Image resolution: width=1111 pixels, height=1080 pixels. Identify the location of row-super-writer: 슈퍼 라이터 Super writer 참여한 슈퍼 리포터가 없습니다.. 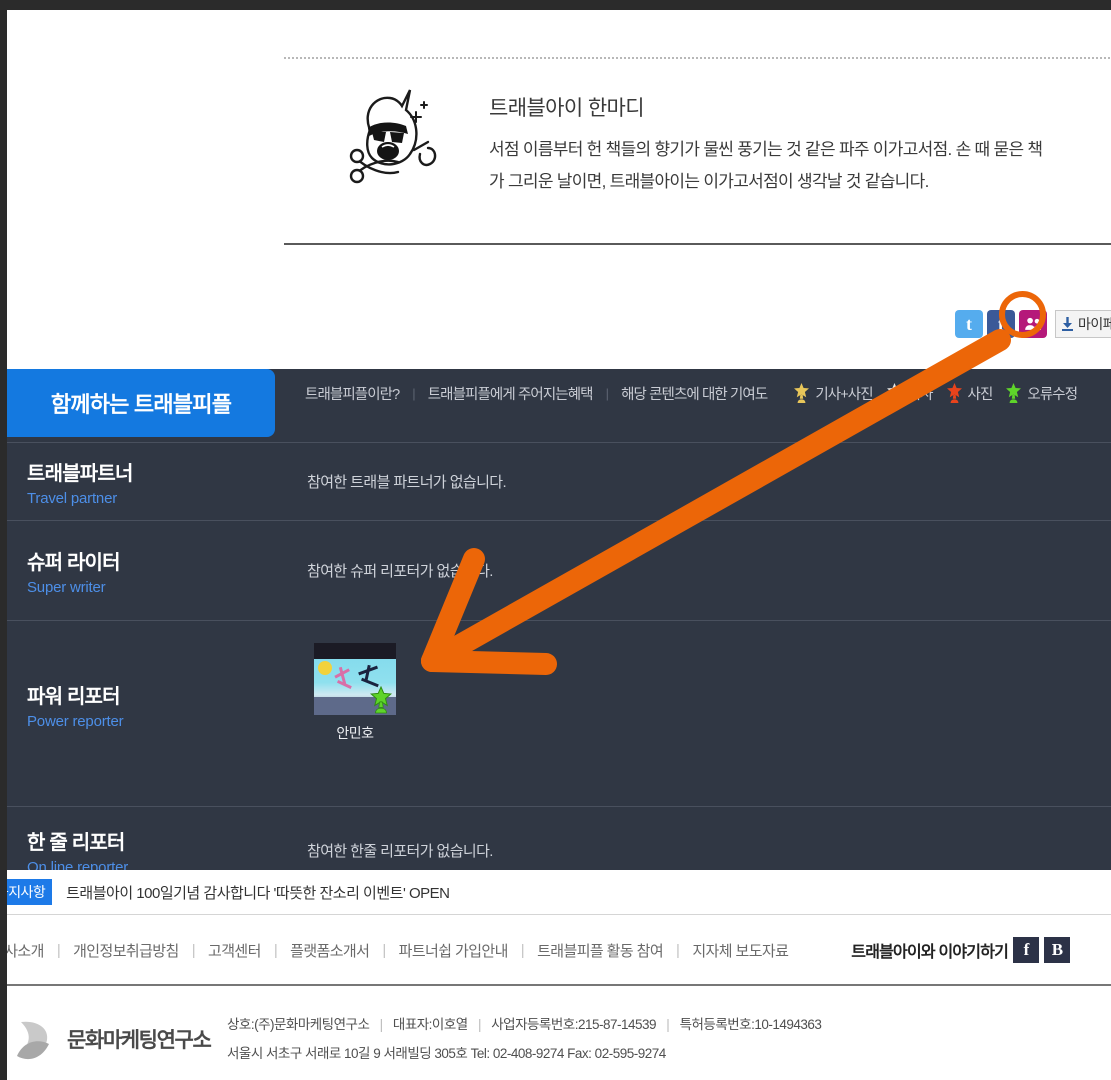
(559, 570).